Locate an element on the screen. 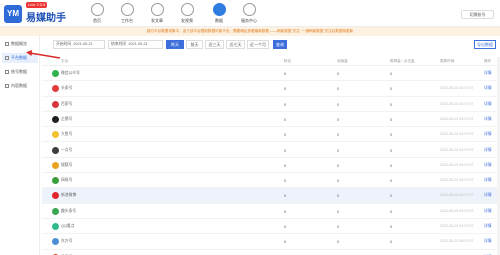 The image size is (500, 255). platform-name: 百家号 is located at coordinates (67, 103).